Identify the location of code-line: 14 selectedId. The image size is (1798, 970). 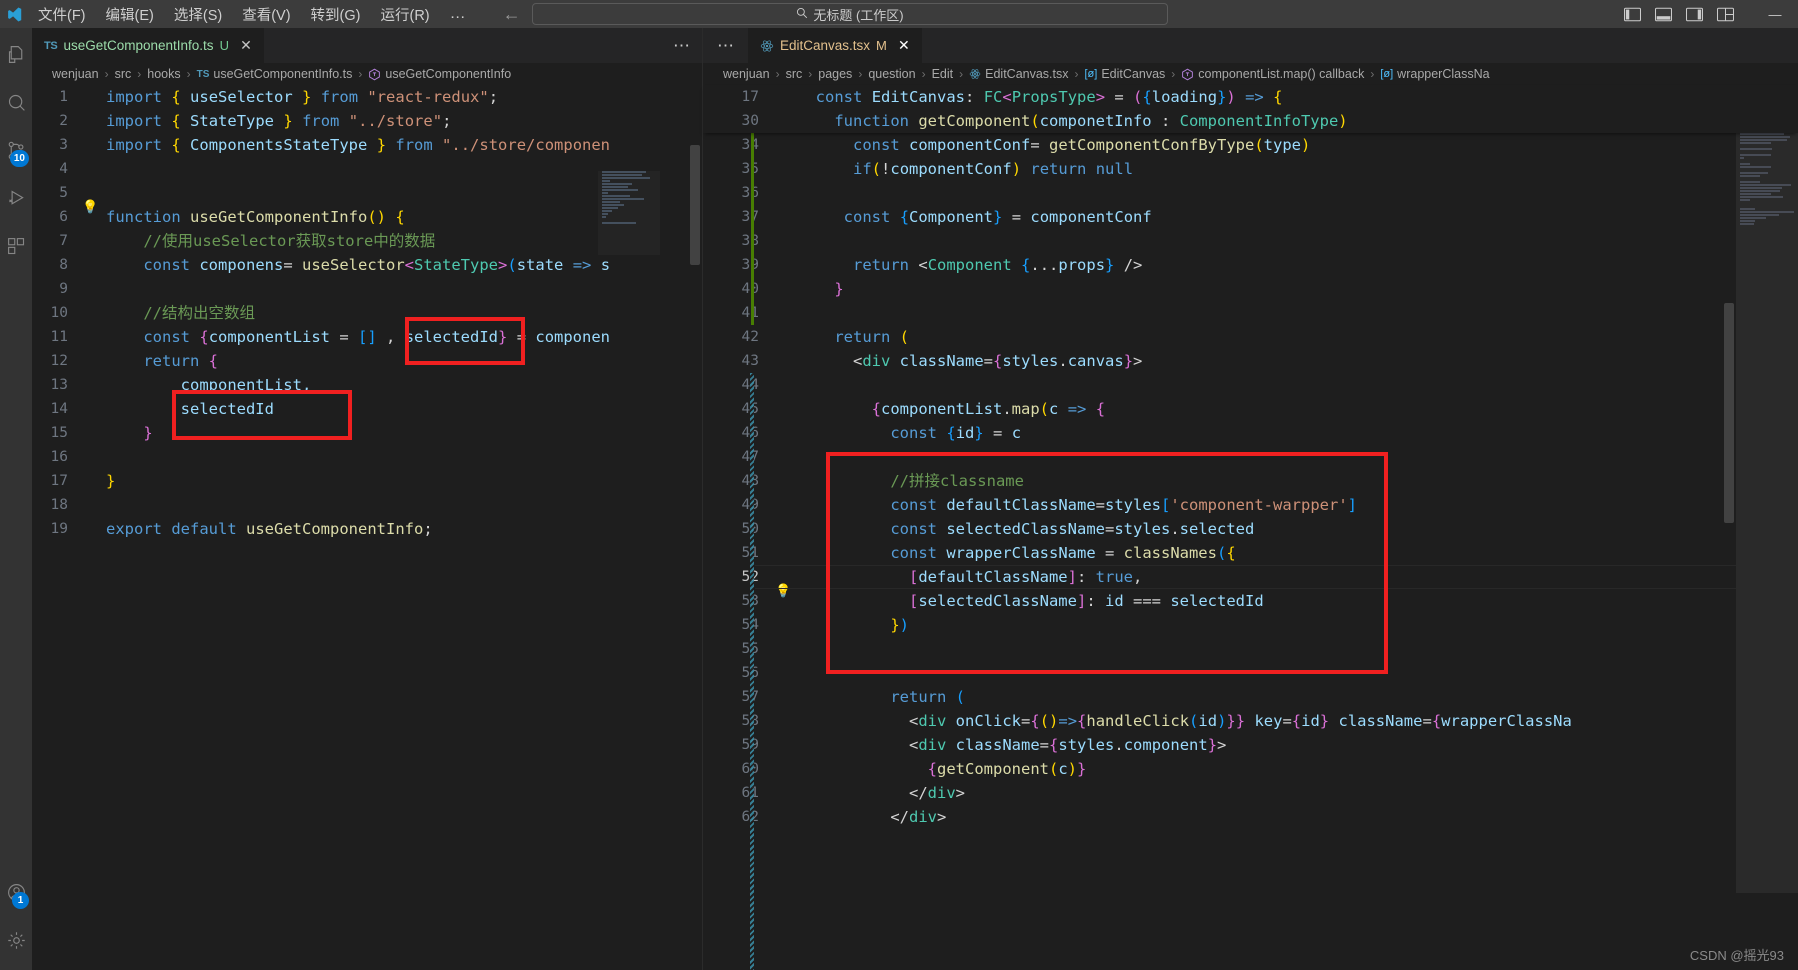
(367, 409).